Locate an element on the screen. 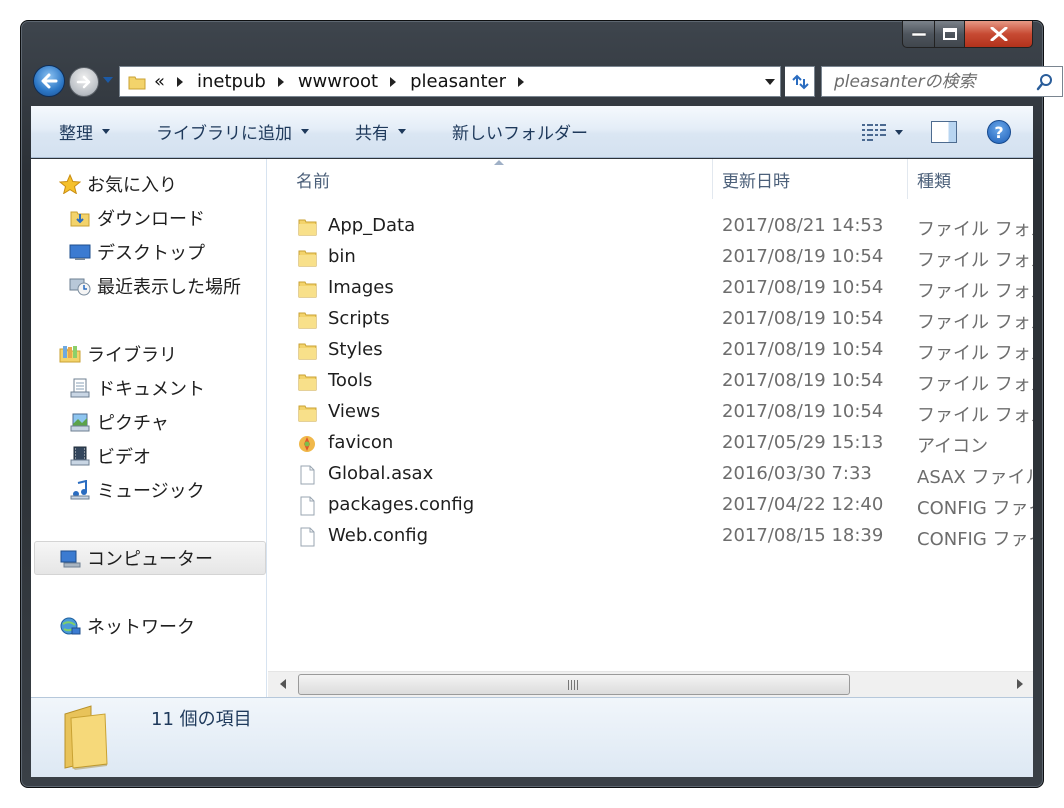 This screenshot has height=808, width=1064. desktop-icon is located at coordinates (80, 252).